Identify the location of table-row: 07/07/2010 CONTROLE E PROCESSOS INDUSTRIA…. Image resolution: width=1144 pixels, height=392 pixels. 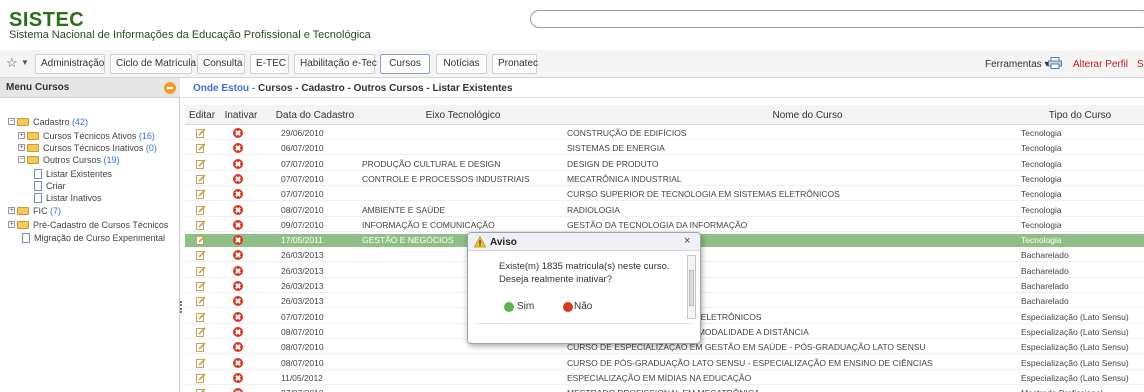
(664, 179).